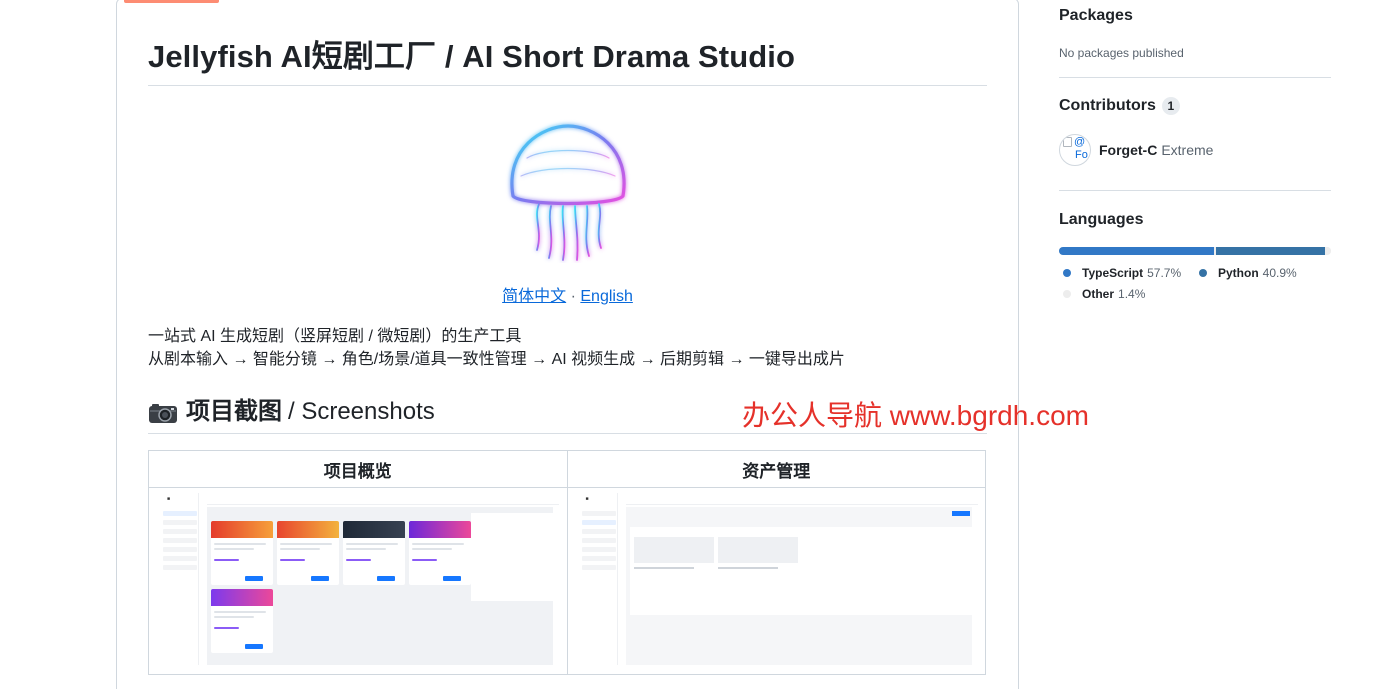  Describe the element at coordinates (1132, 294) in the screenshot. I see `language-percent: 1.4%` at that location.